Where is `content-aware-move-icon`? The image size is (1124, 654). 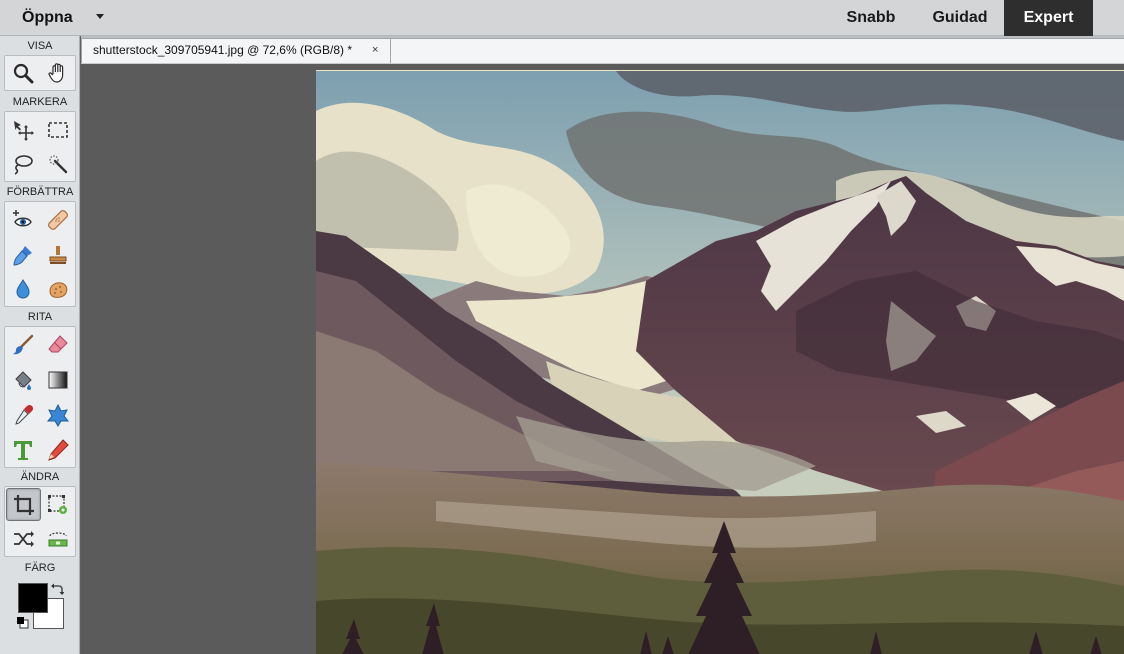
content-aware-move-icon is located at coordinates (24, 539).